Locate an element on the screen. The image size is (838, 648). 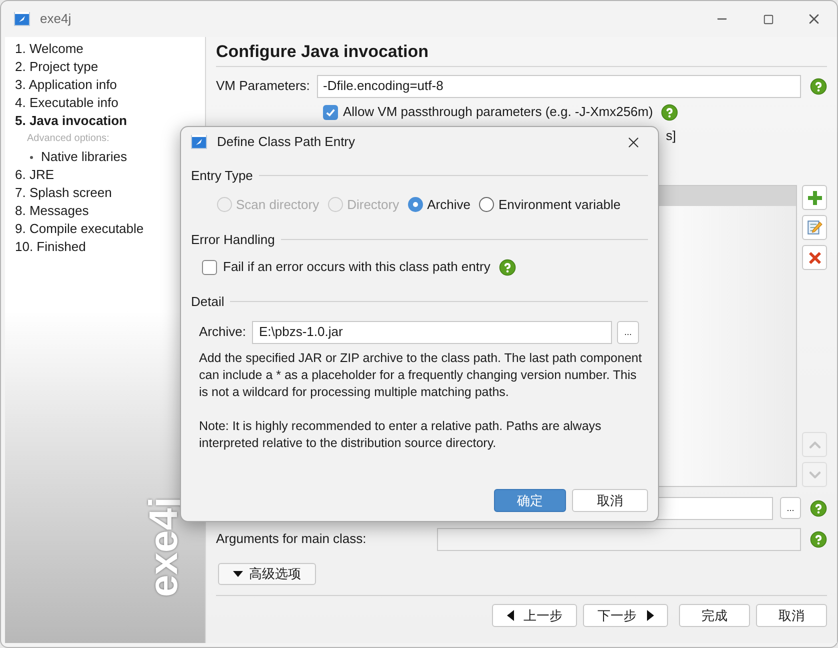
nav-button: 上一步 is located at coordinates (534, 615).